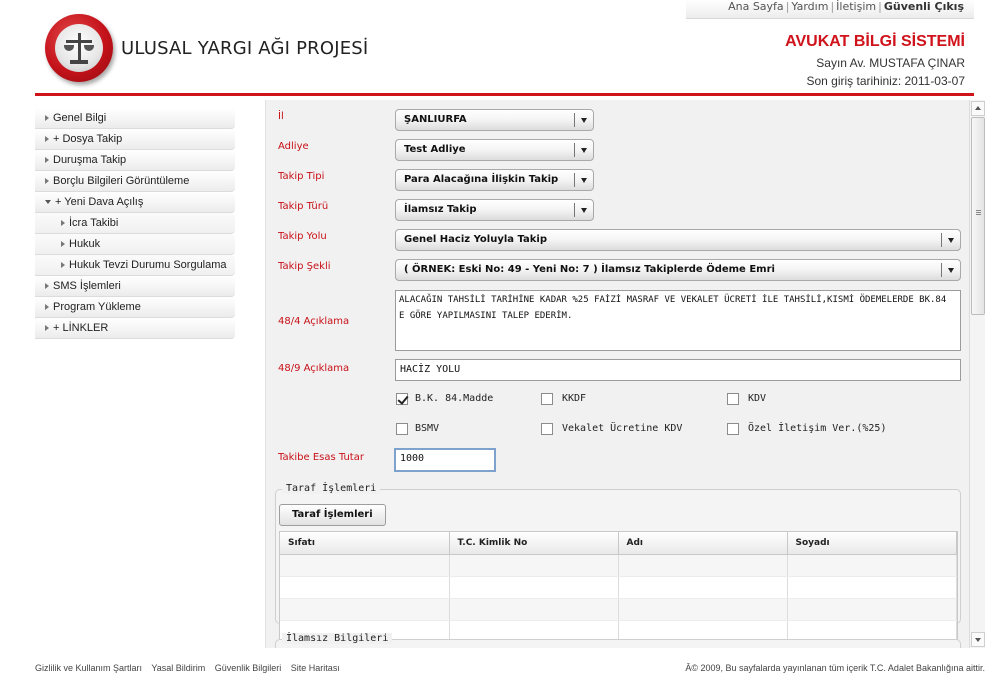  I want to click on takip-yolu-select-value: Genel Haciz Yoluyla Takip, so click(476, 239).